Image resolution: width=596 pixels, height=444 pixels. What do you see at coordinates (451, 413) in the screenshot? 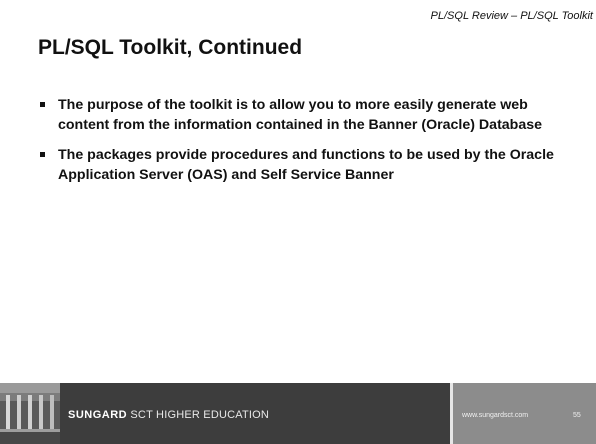
I see `footer-divider` at bounding box center [451, 413].